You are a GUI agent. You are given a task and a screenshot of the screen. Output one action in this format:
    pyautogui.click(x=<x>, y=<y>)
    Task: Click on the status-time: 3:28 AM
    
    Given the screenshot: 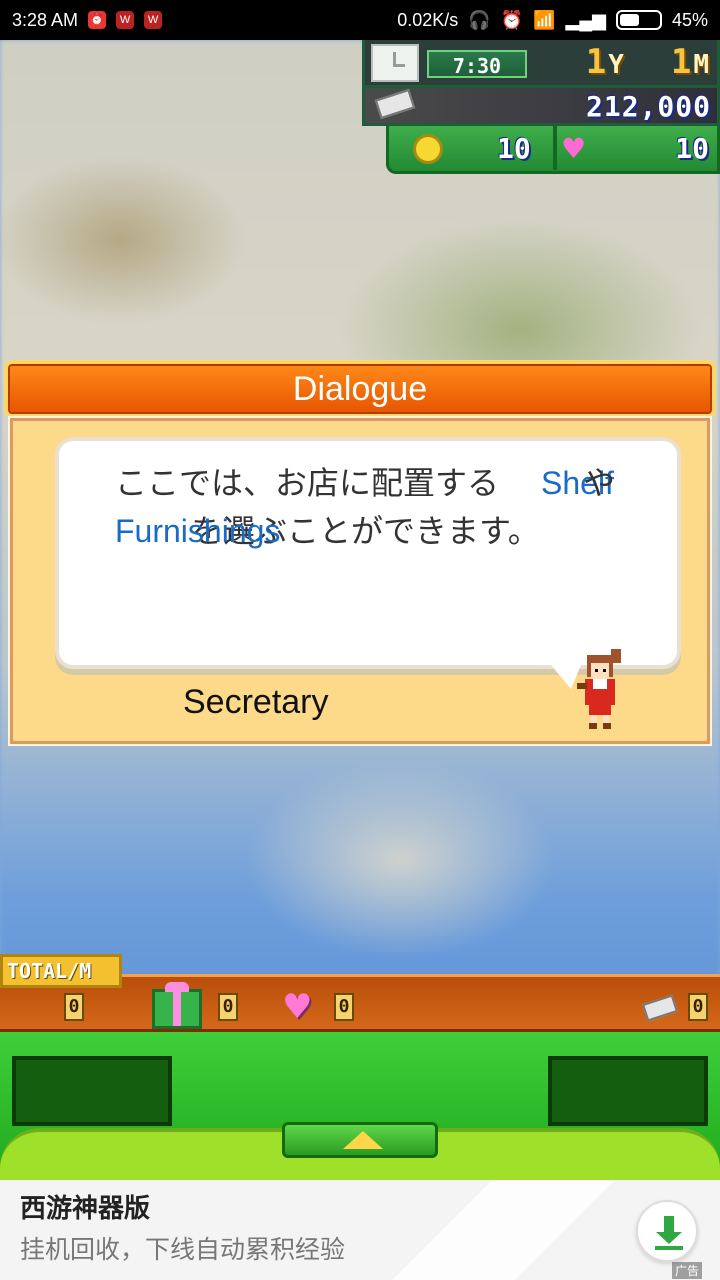 What is the action you would take?
    pyautogui.click(x=45, y=19)
    